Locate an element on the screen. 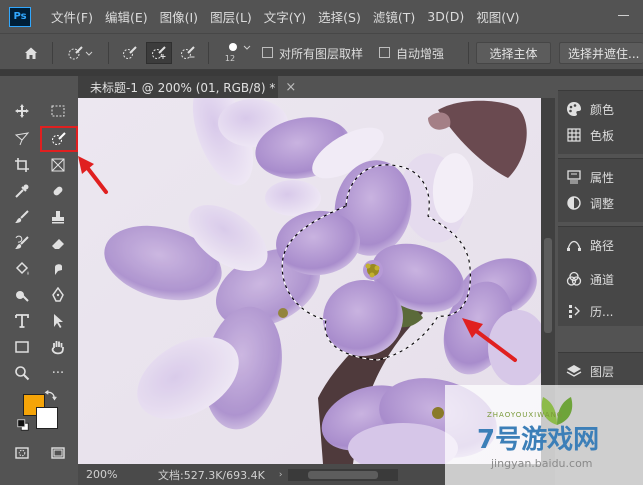 Image resolution: width=643 pixels, height=485 pixels. new-selection-mode is located at coordinates (130, 53).